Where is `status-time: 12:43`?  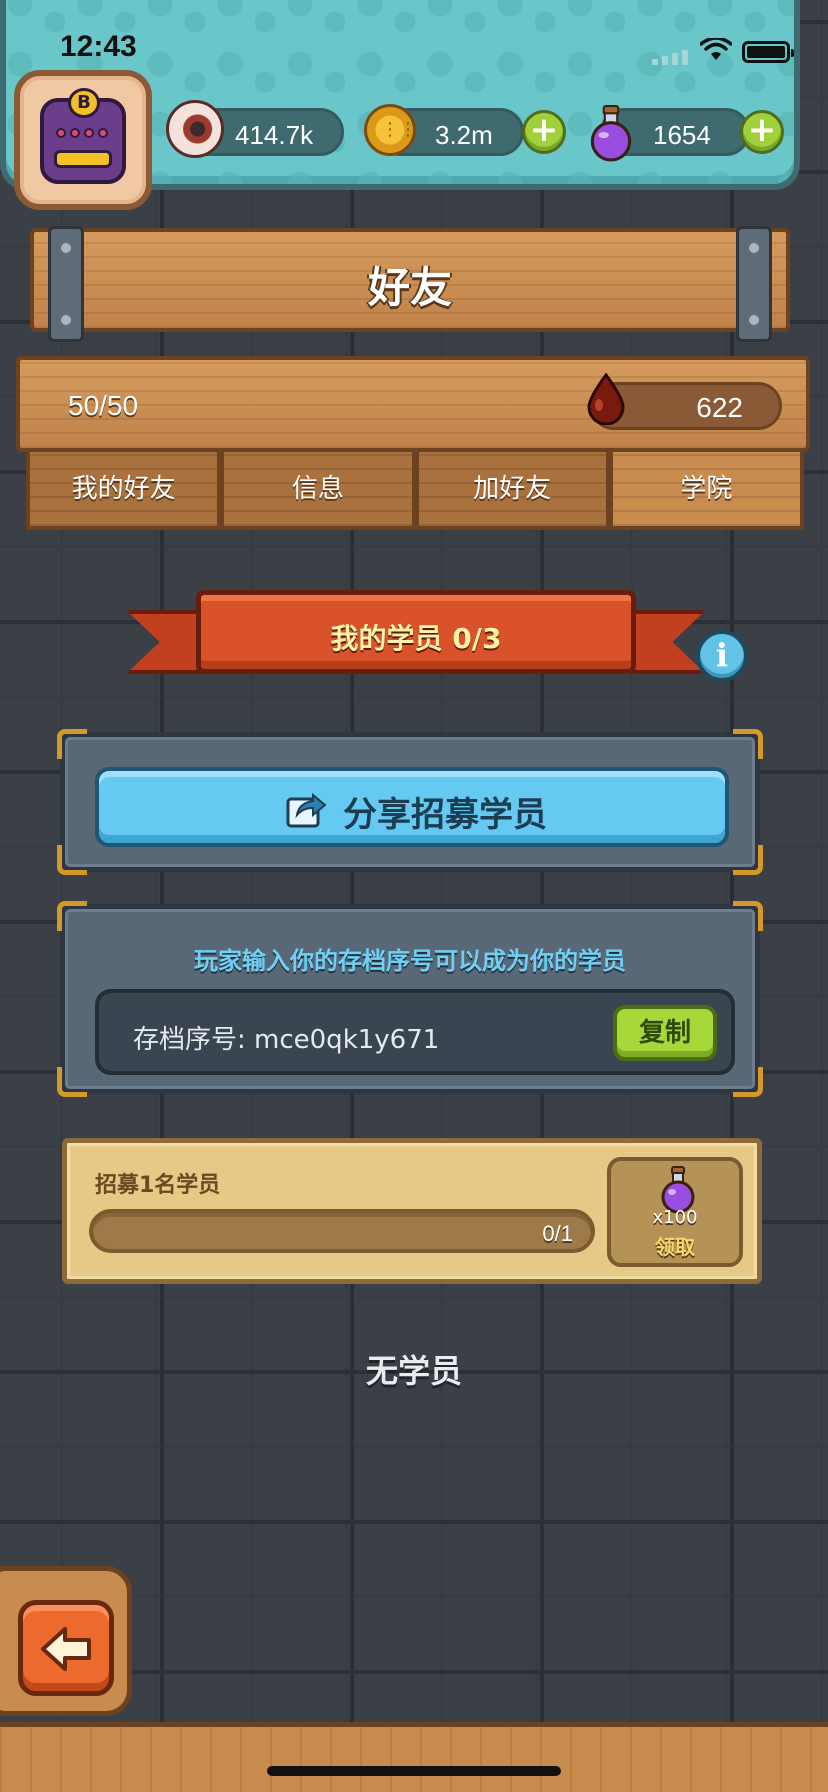 status-time: 12:43 is located at coordinates (98, 46).